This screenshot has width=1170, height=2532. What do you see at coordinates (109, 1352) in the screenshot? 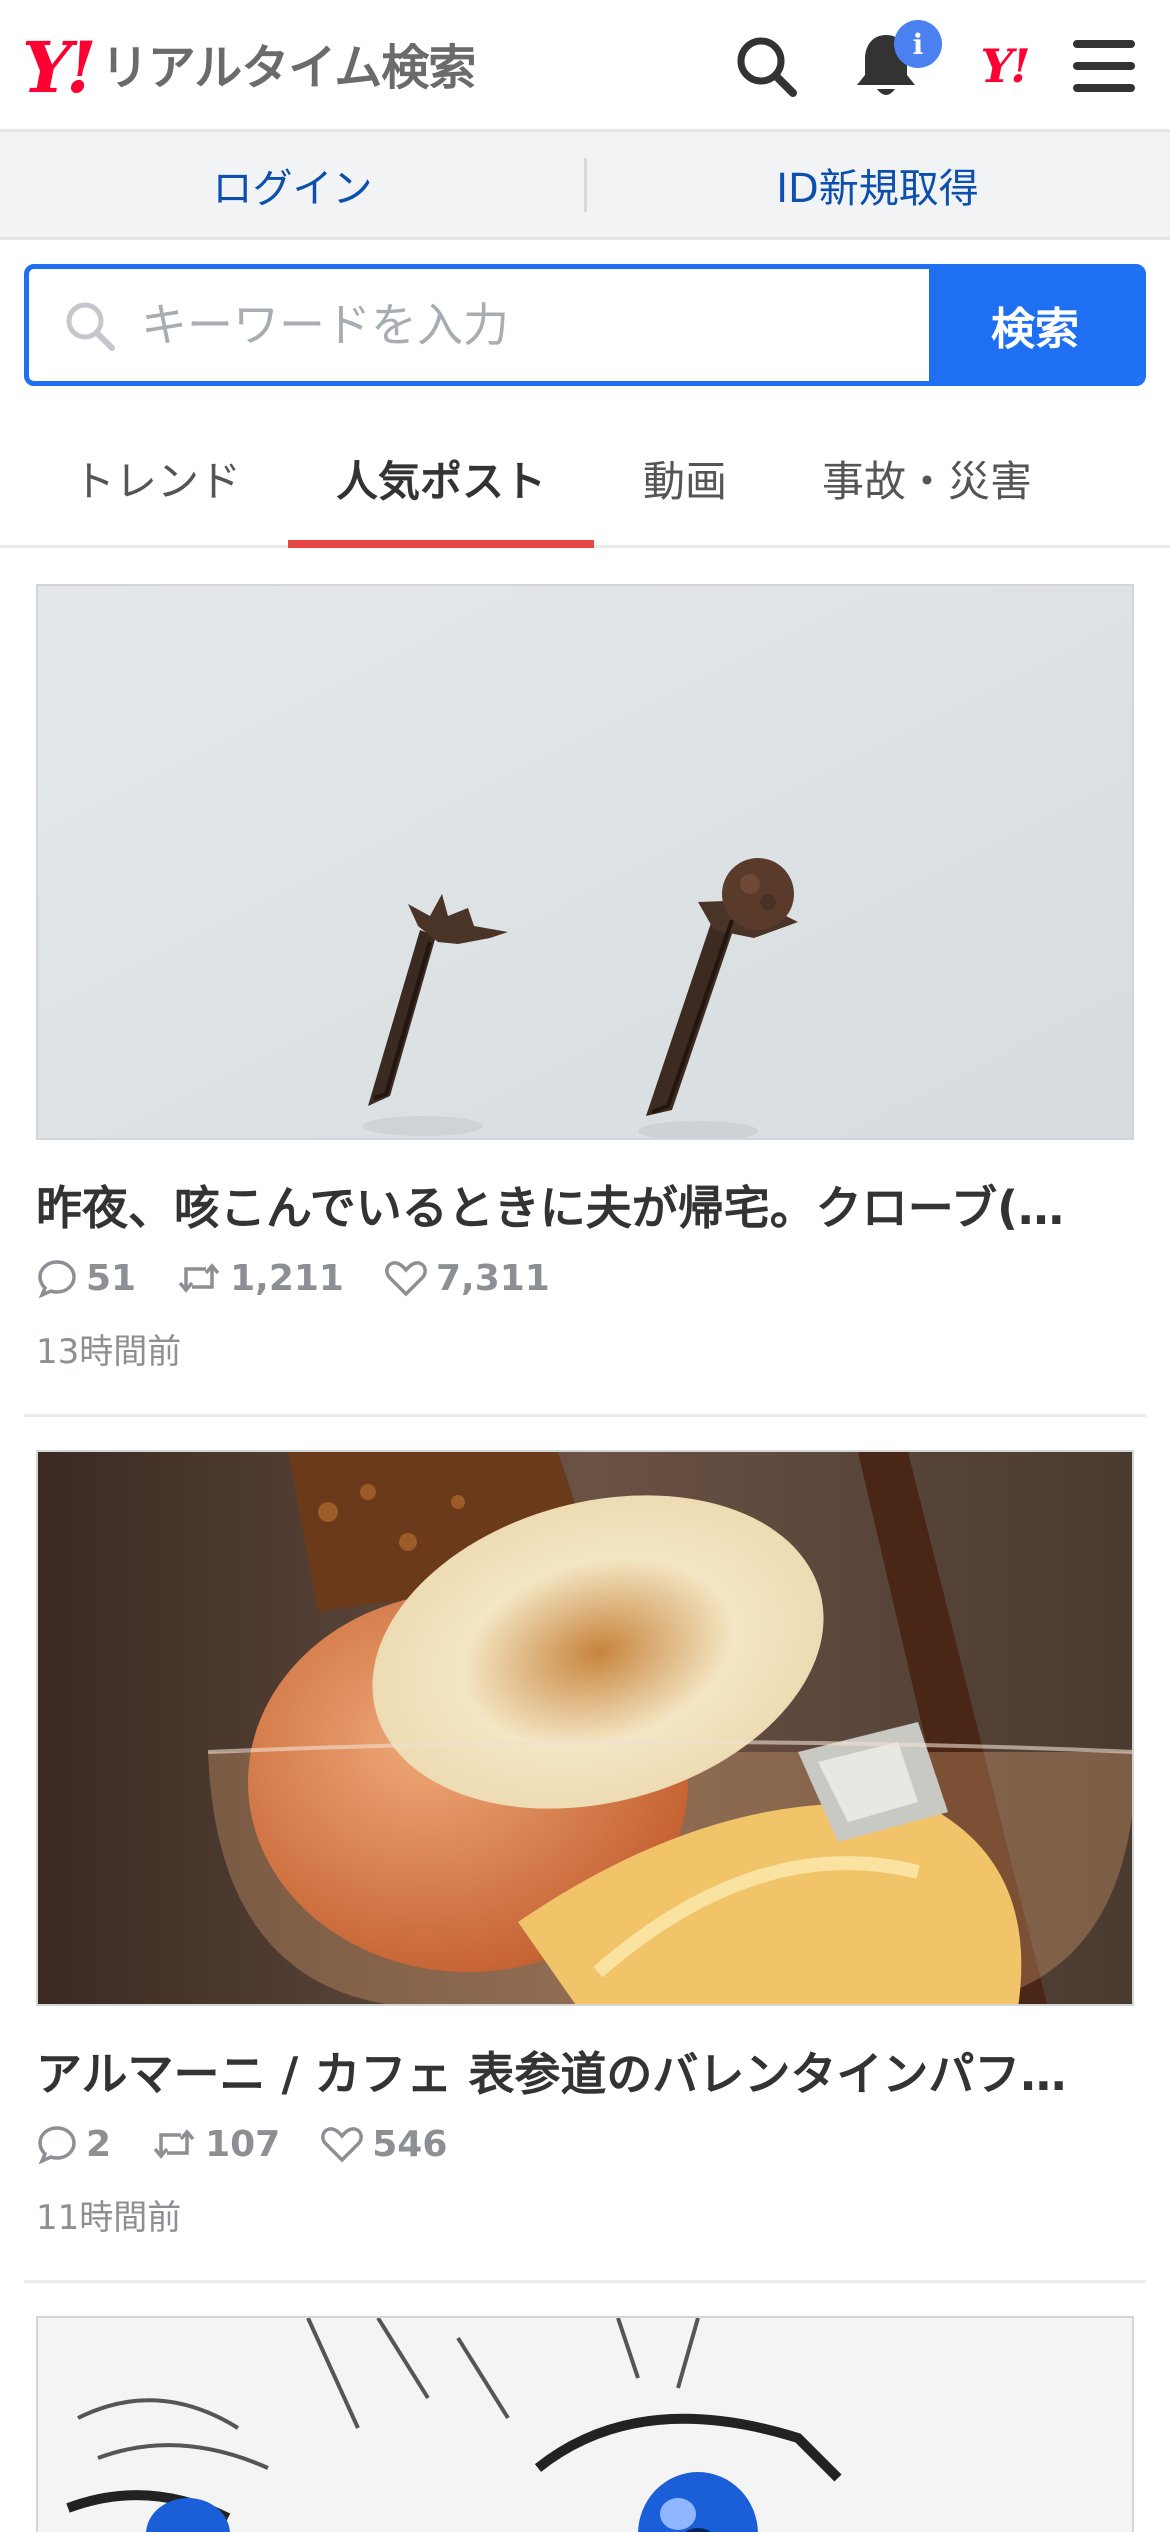
I see `post-time: 13時間前` at bounding box center [109, 1352].